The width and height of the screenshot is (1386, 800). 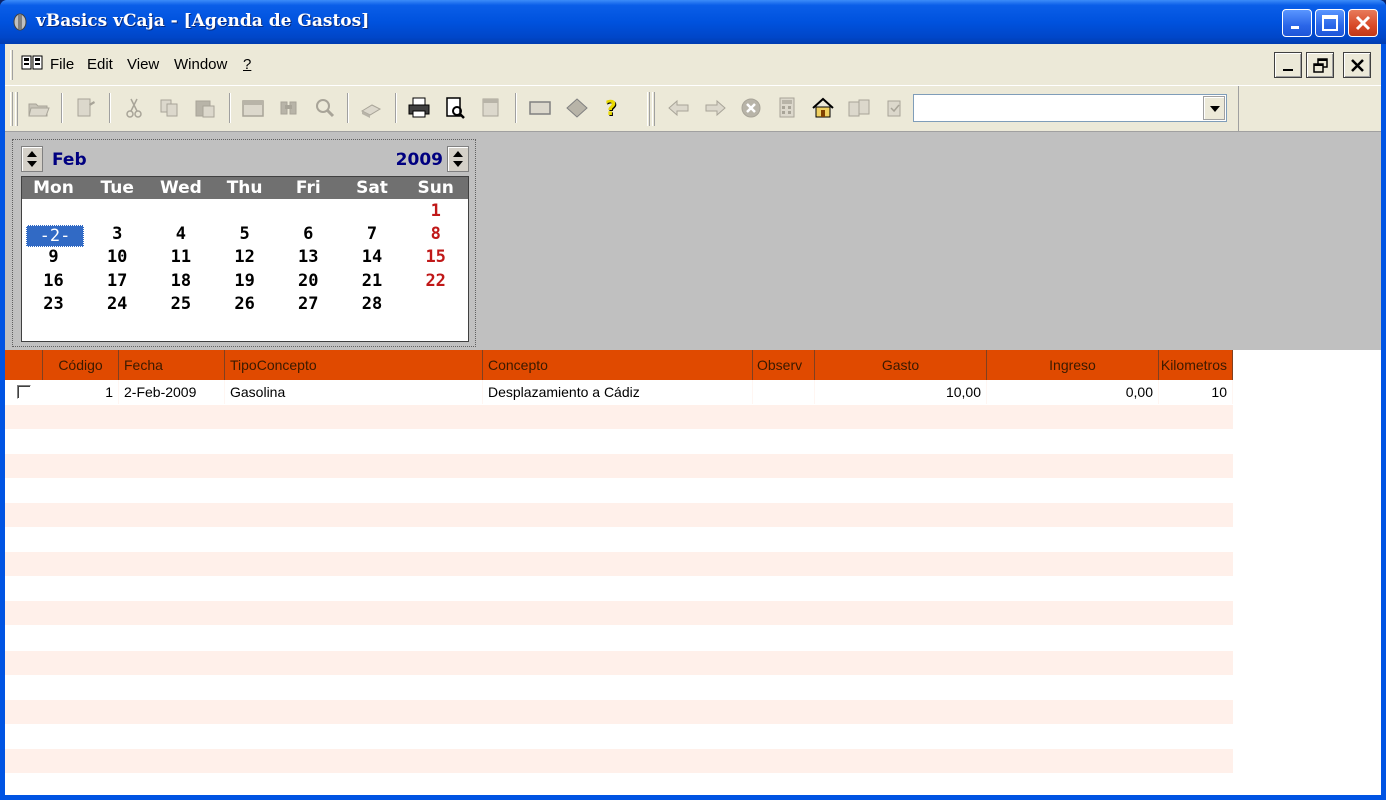 I want to click on help-icon: ??, so click(x=613, y=108).